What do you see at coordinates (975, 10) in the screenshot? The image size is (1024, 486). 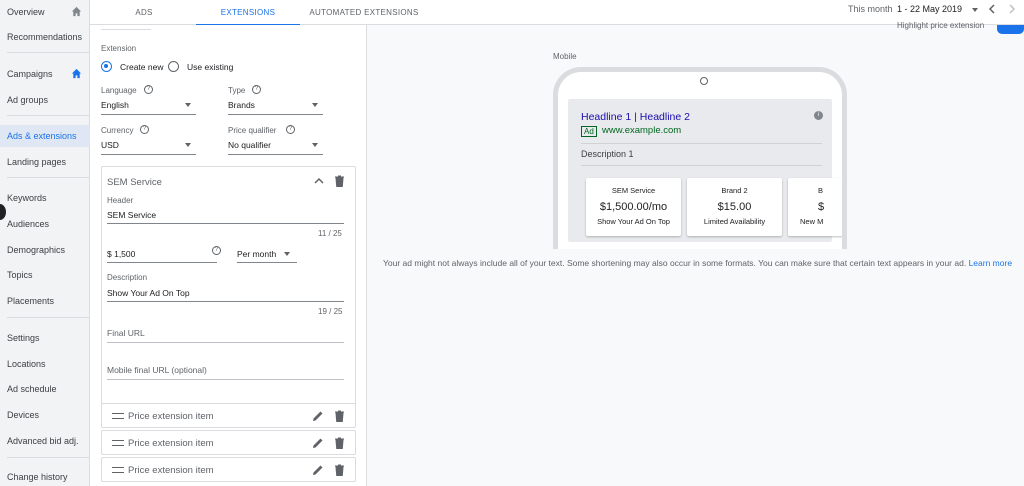 I see `date-dropdown-icon` at bounding box center [975, 10].